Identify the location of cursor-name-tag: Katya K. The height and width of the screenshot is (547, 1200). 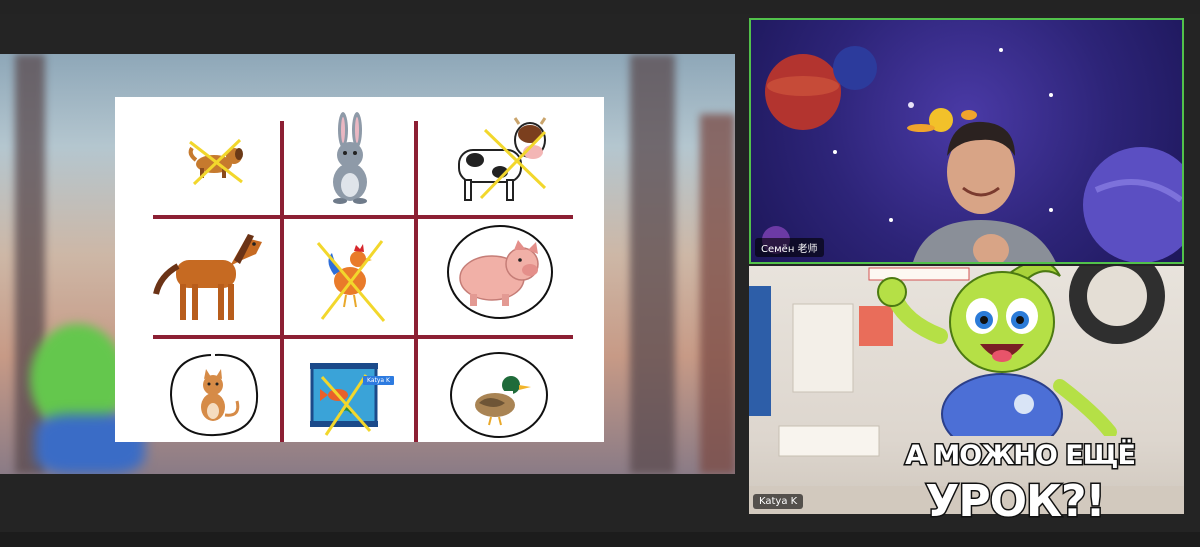
(378, 380).